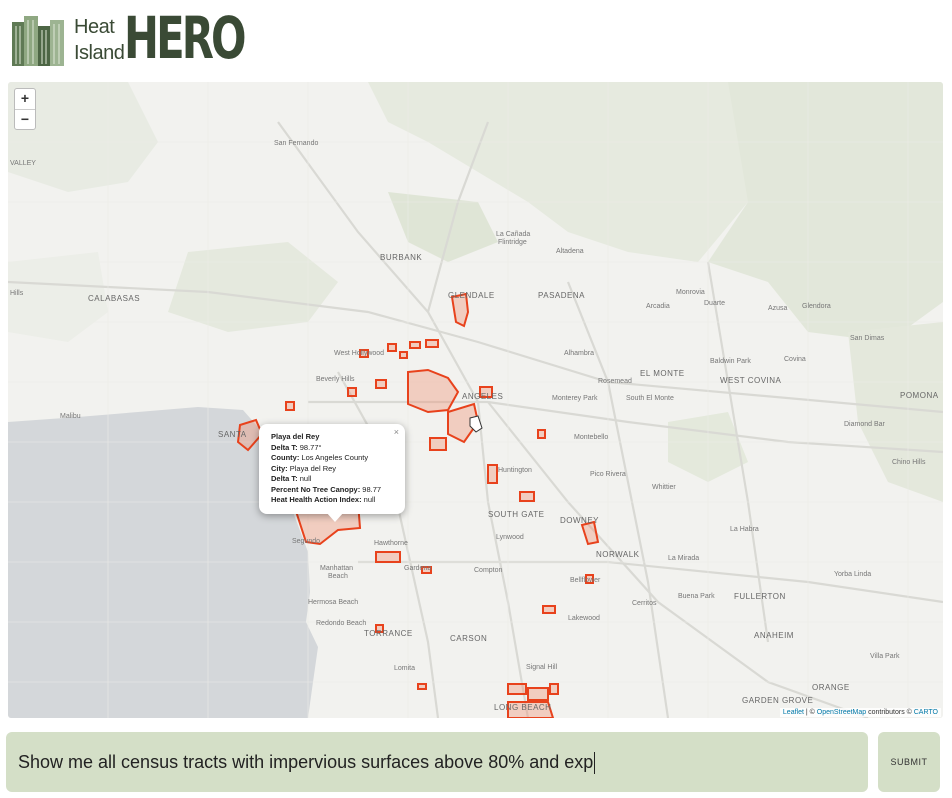 The image size is (952, 798). What do you see at coordinates (335, 379) in the screenshot?
I see `place-label: Beverly Hills` at bounding box center [335, 379].